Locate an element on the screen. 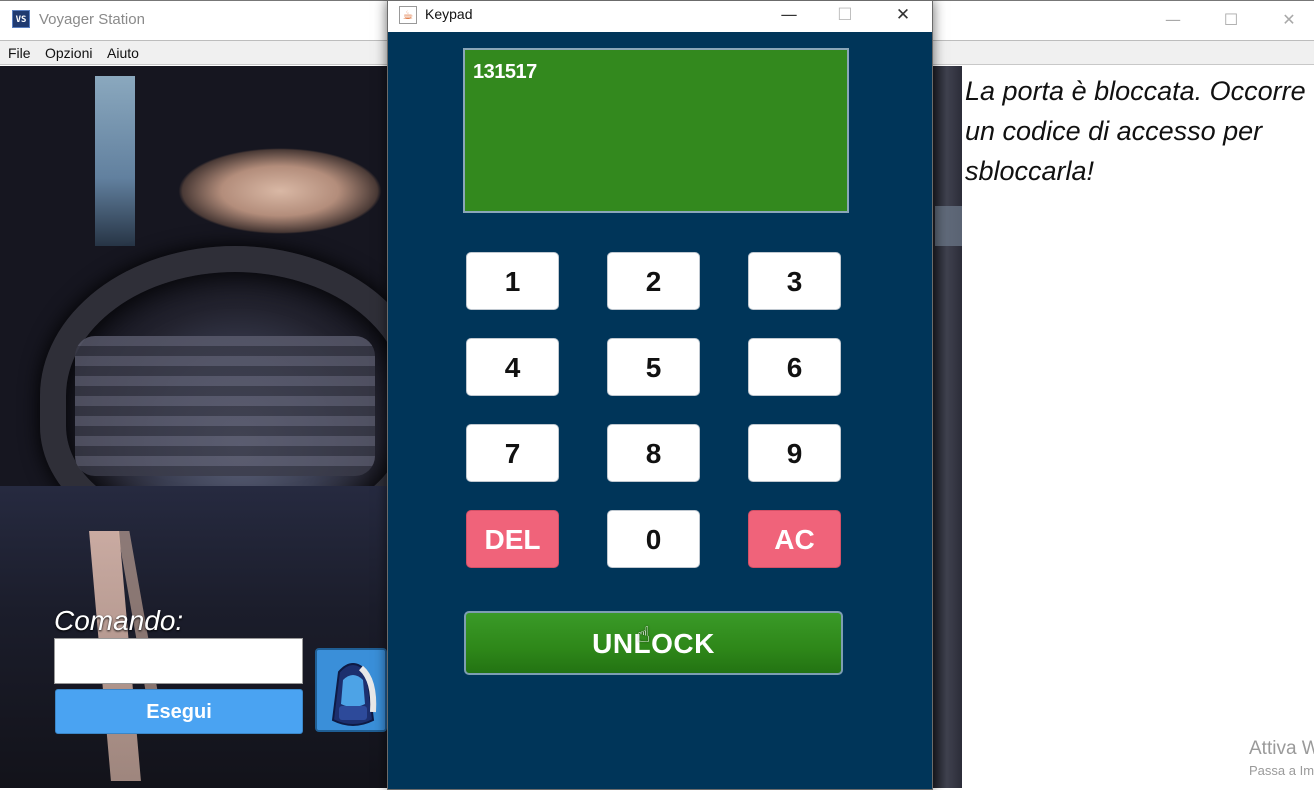 Image resolution: width=1314 pixels, height=790 pixels. keypad-title: Keypad is located at coordinates (449, 14).